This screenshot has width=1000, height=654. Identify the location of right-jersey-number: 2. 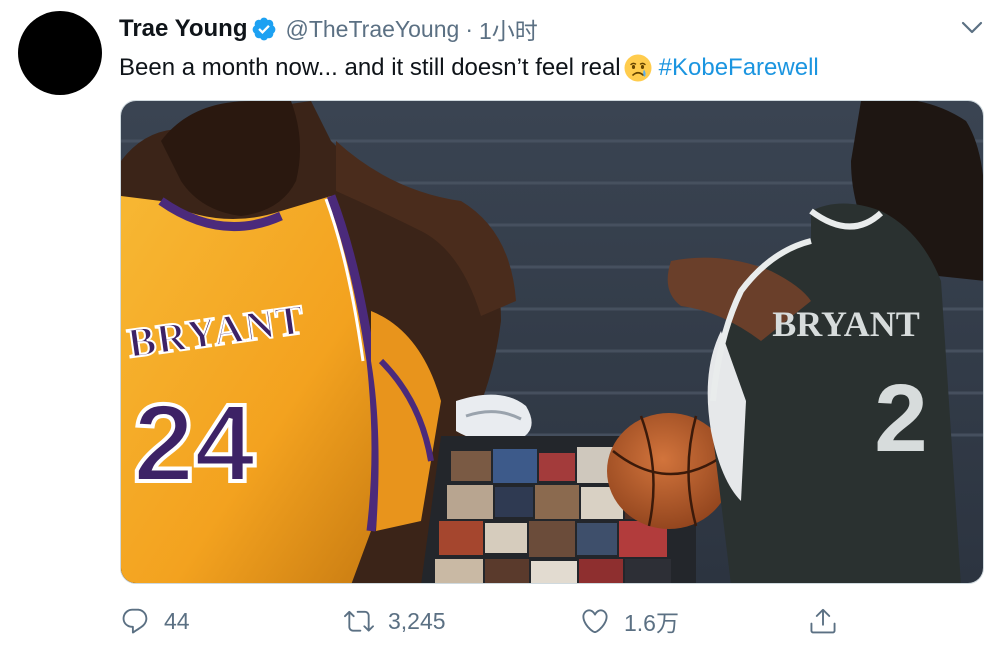
(900, 418).